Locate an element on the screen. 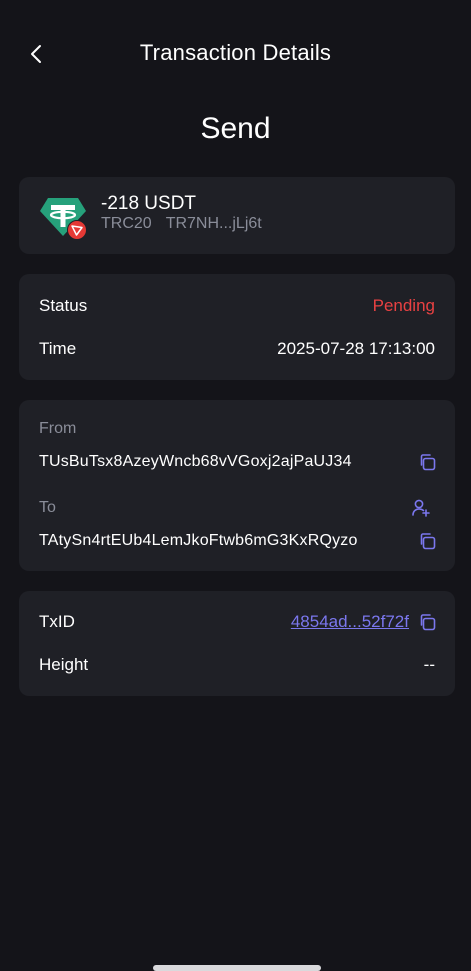  top-bar: Transaction Details is located at coordinates (235, 54).